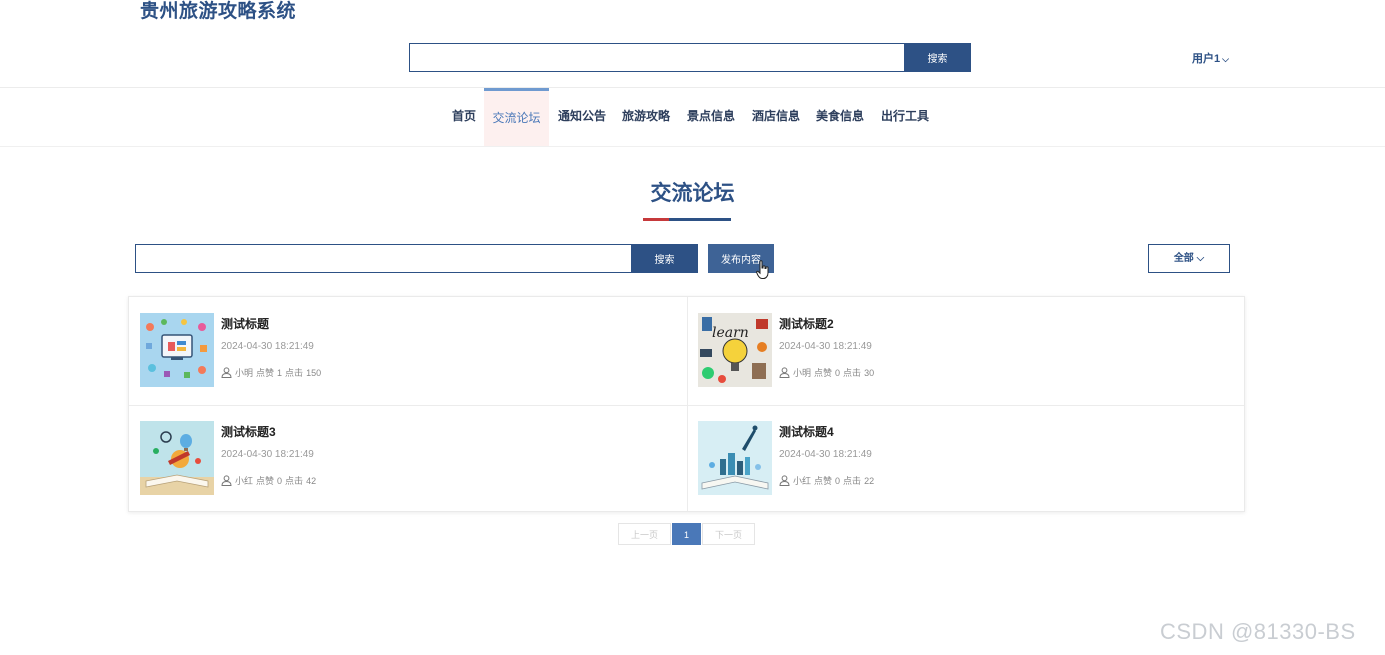 The image size is (1385, 655). What do you see at coordinates (644, 534) in the screenshot?
I see `prev-page-button: 上一页` at bounding box center [644, 534].